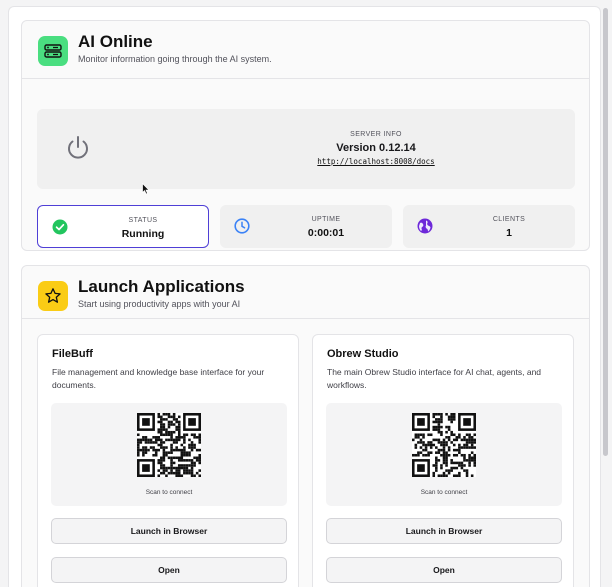  Describe the element at coordinates (143, 234) in the screenshot. I see `stat-status-value: Running` at that location.